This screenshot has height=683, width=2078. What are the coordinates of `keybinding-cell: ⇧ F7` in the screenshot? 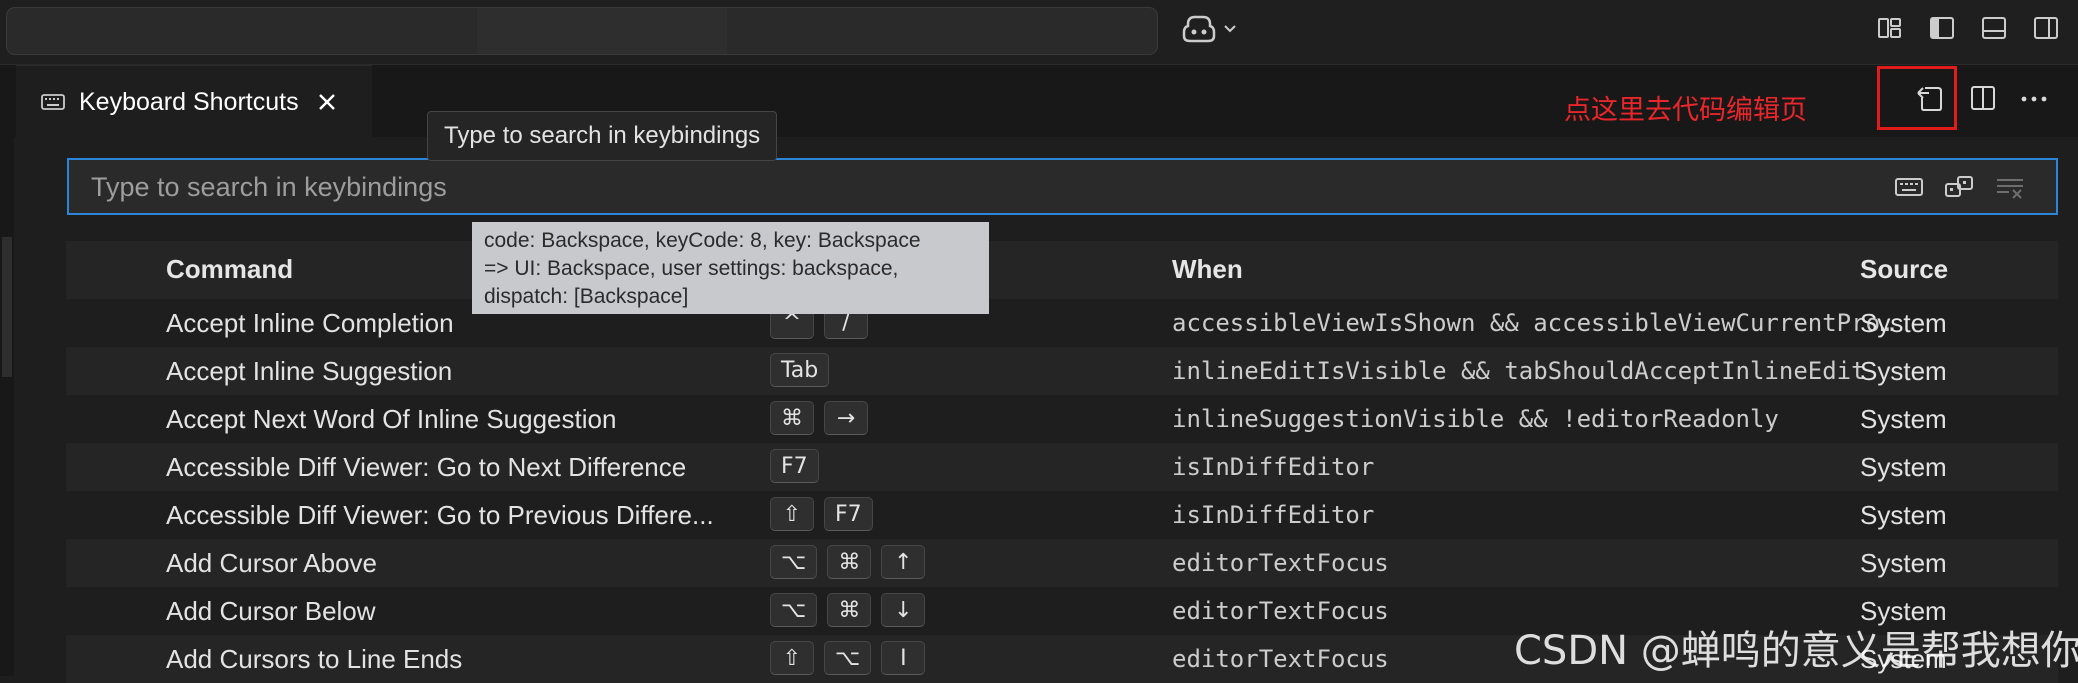 It's located at (821, 514).